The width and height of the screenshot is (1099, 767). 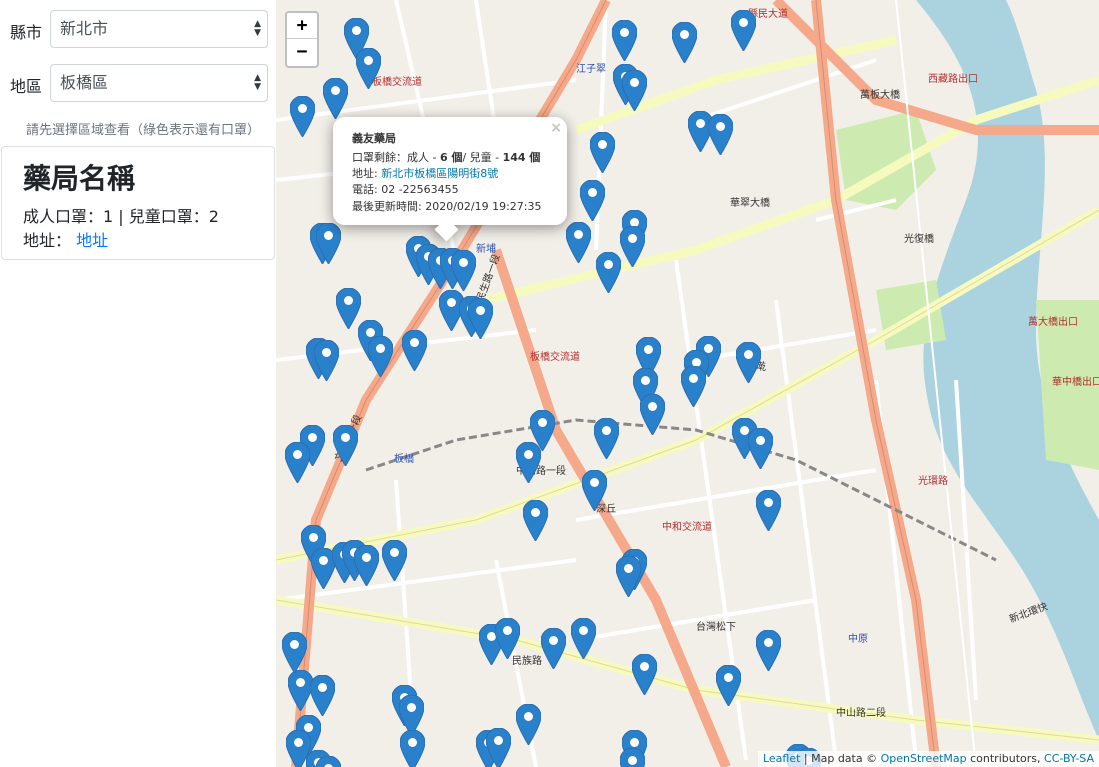 What do you see at coordinates (84, 28) in the screenshot?
I see `city-select-value: 新北市` at bounding box center [84, 28].